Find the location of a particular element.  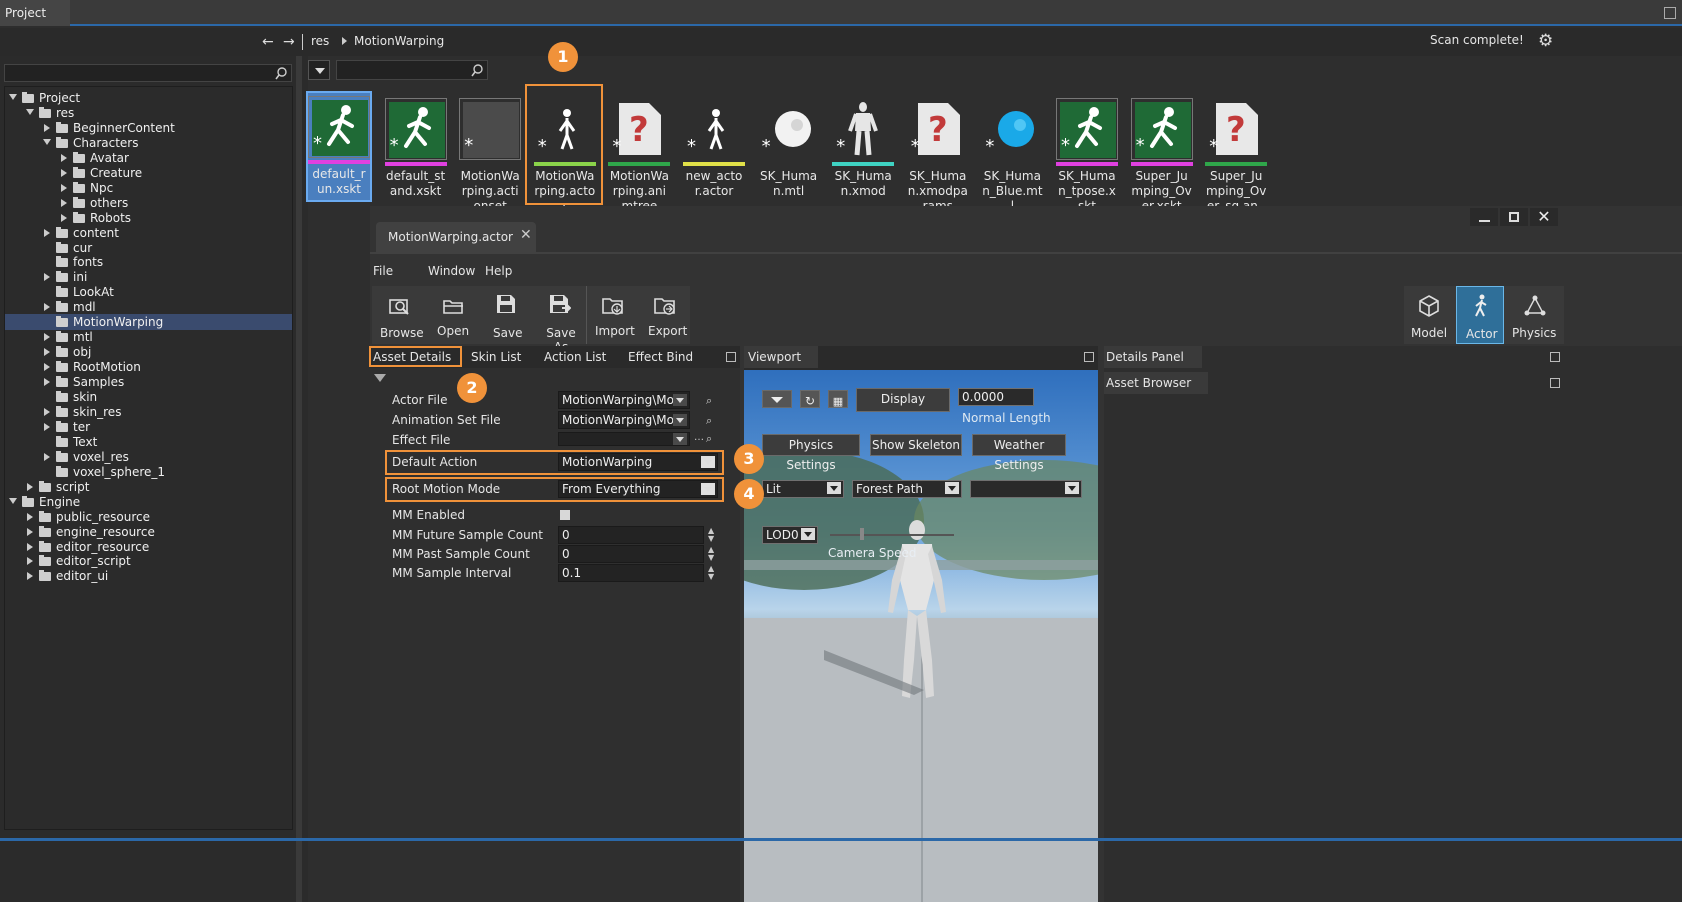

tree-item: Avatar is located at coordinates (148, 158).